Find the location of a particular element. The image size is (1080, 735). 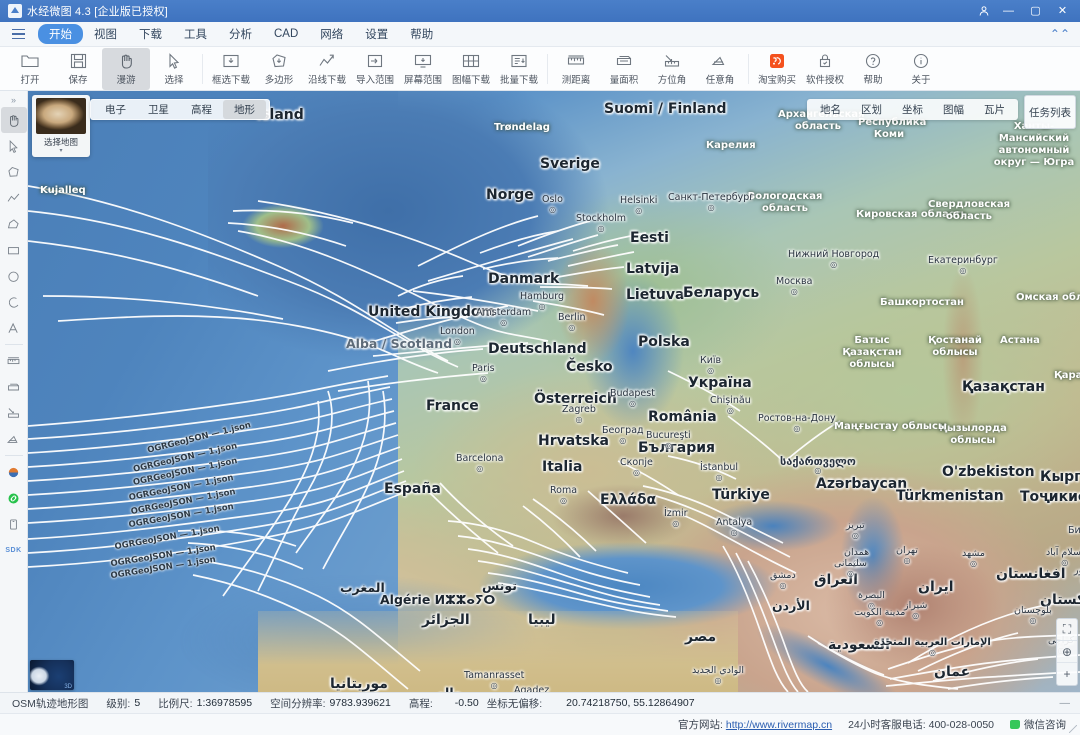

rail-select-tool is located at coordinates (14, 146).